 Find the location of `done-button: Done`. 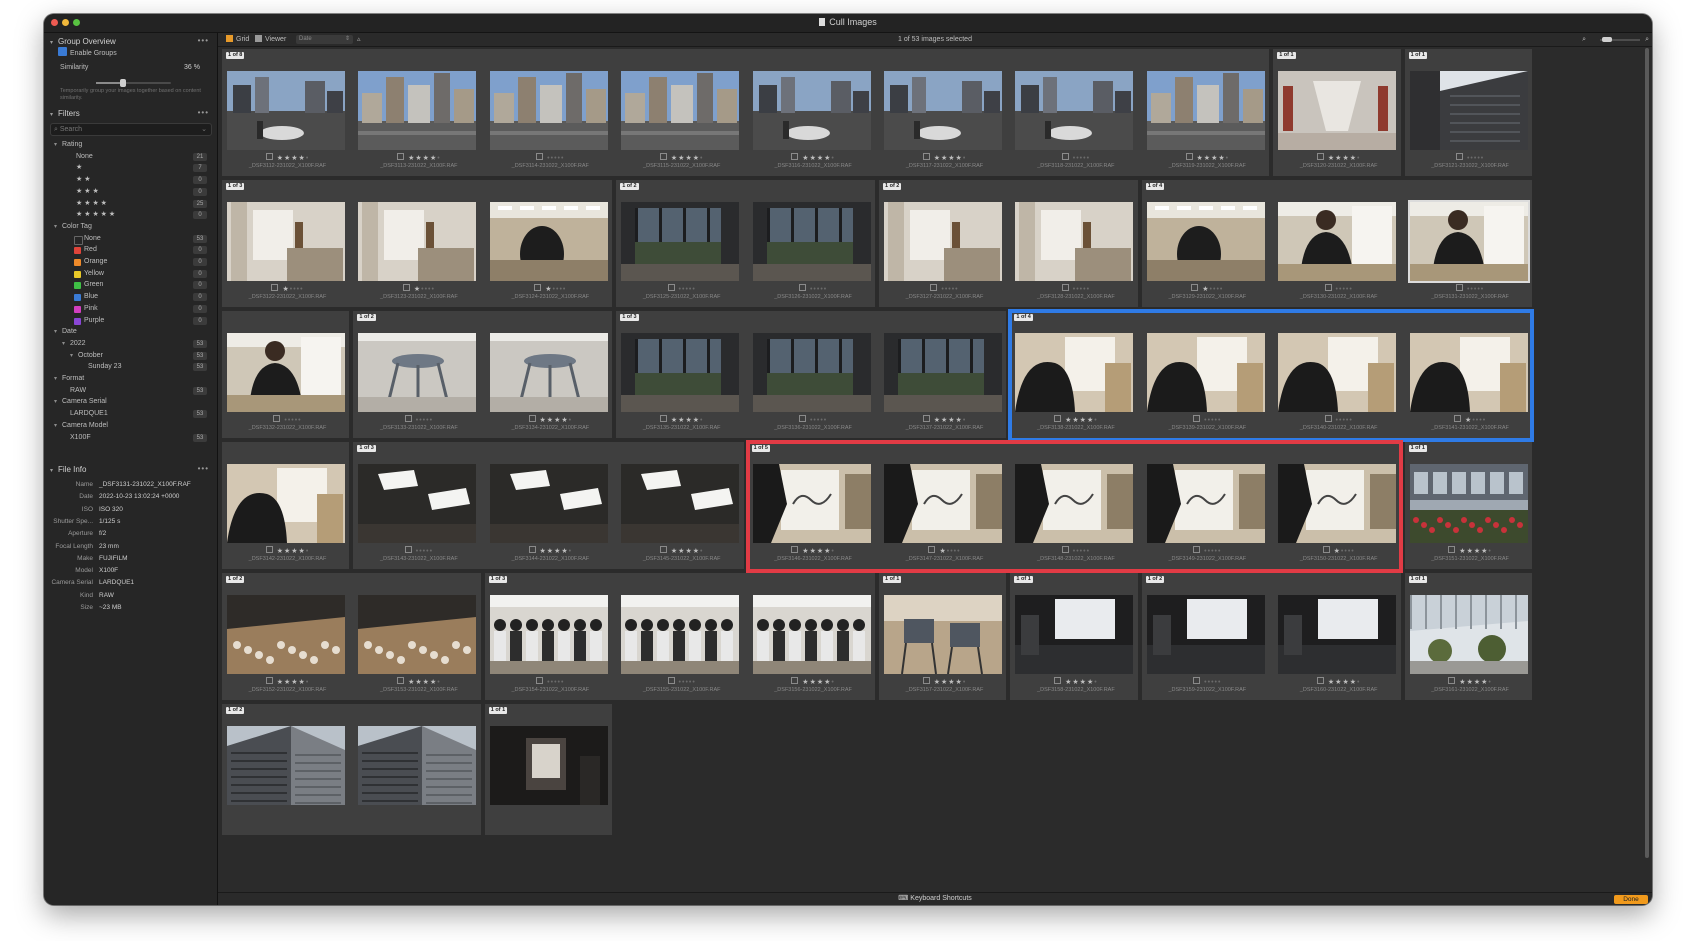

done-button: Done is located at coordinates (1631, 899).